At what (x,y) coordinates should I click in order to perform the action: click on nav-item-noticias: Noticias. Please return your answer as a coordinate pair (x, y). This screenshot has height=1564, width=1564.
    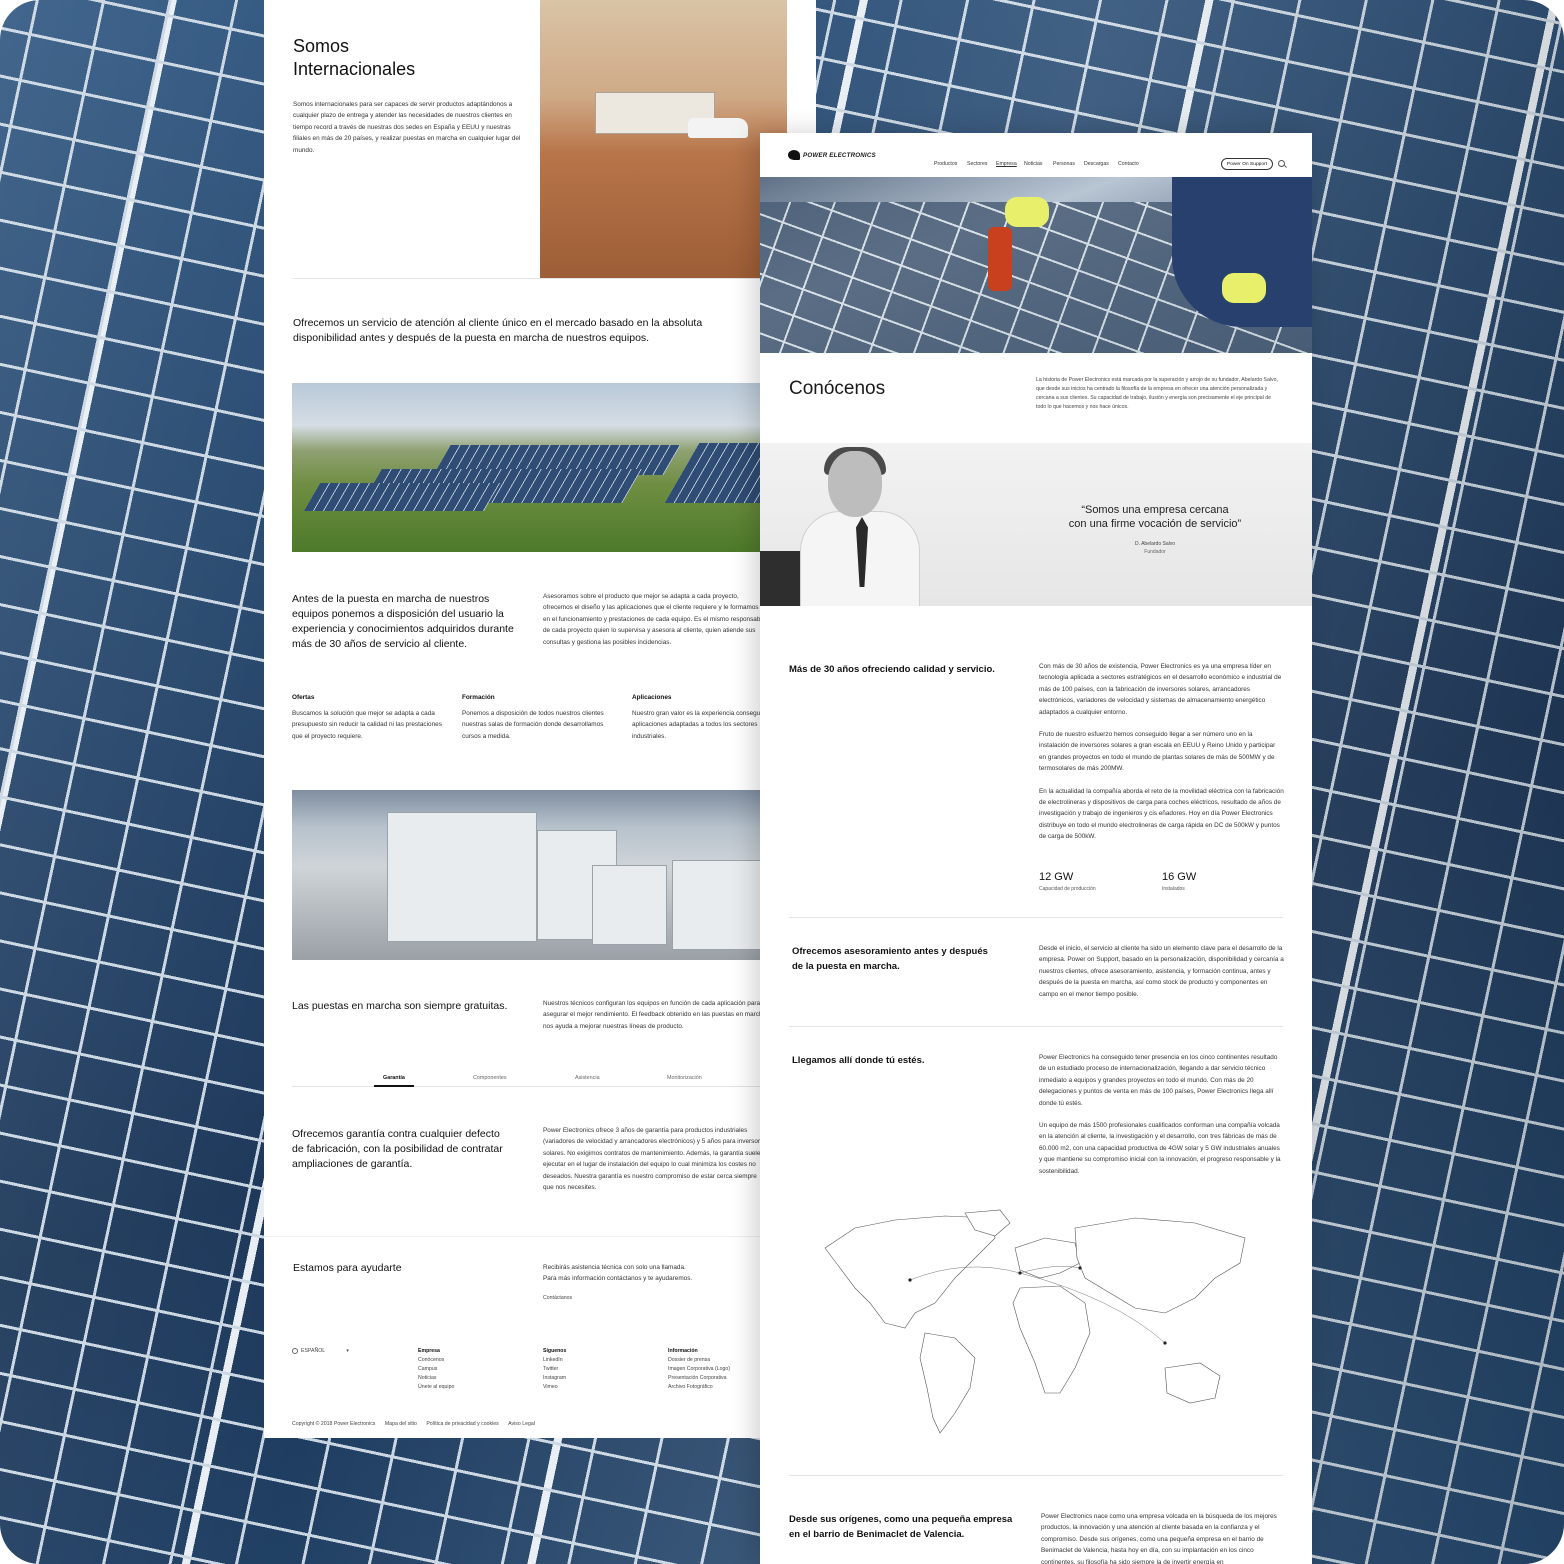
    Looking at the image, I should click on (1033, 164).